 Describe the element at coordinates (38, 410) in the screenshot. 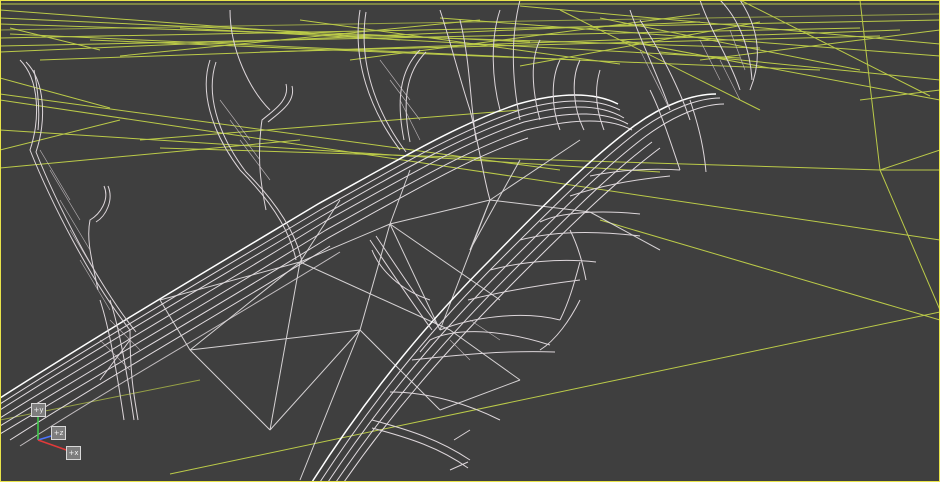

I see `gizmo-box-y: +y` at that location.